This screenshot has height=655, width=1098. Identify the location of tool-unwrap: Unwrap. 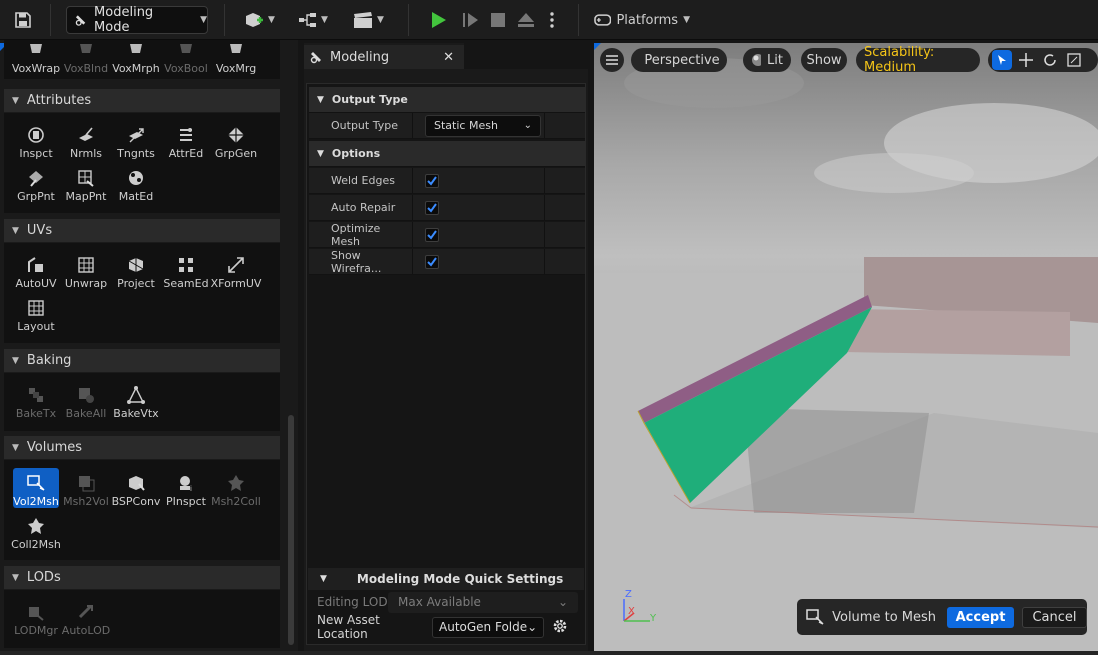
(86, 270).